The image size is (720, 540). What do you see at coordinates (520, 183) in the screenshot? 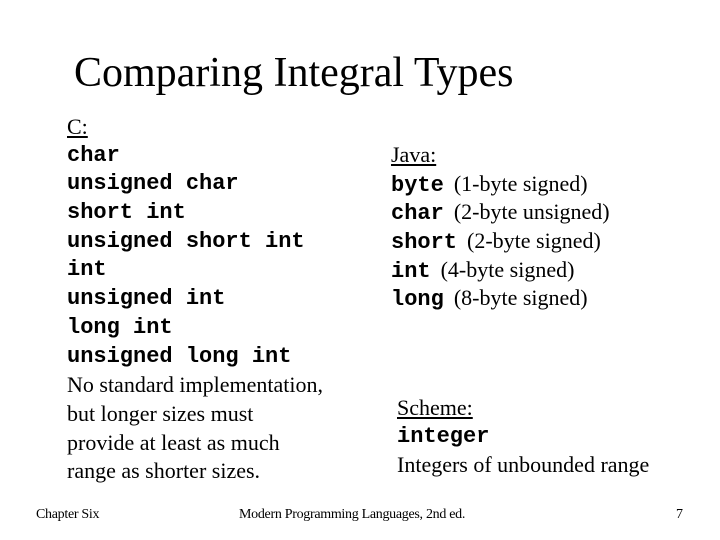
I see `java-type-desc: (1-byte signed)` at bounding box center [520, 183].